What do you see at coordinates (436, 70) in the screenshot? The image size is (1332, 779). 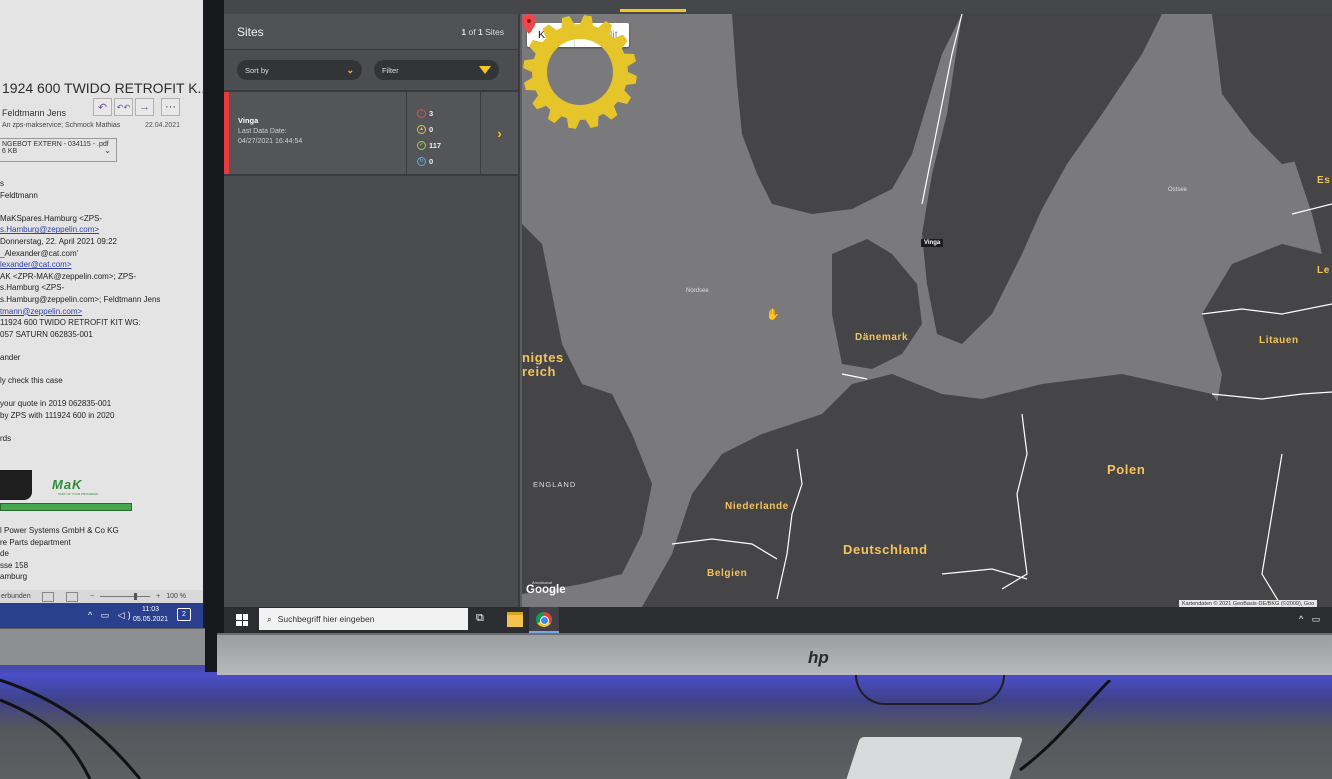 I see `filter-button: Filter` at bounding box center [436, 70].